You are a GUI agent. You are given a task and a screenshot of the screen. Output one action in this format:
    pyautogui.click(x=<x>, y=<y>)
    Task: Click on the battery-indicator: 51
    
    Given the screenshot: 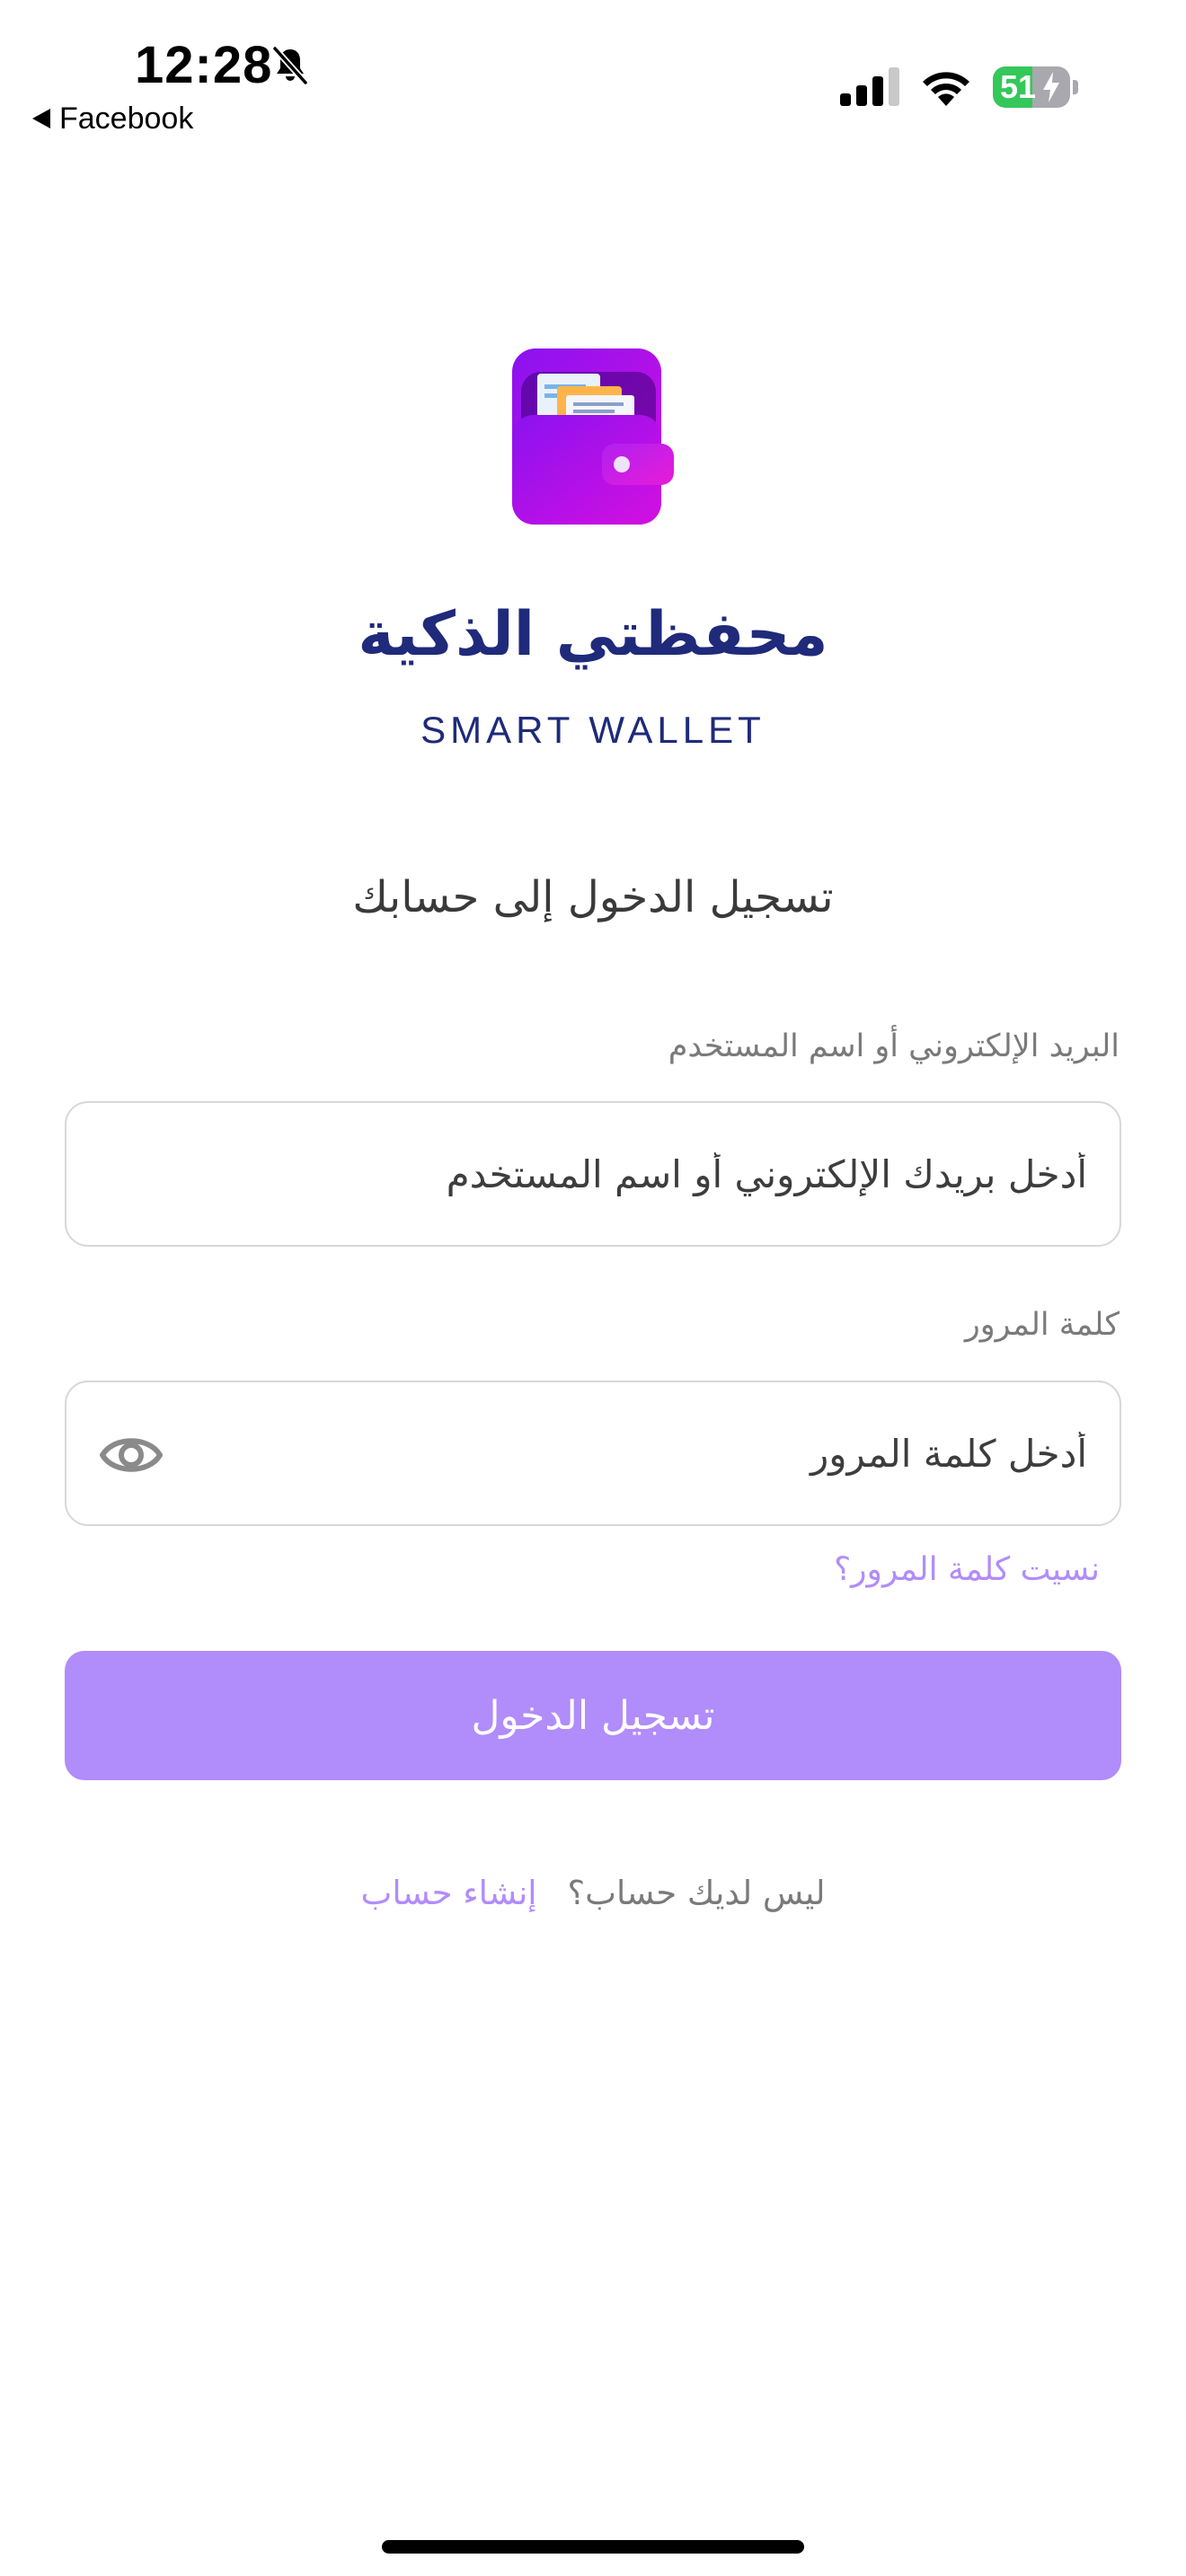 What is the action you would take?
    pyautogui.click(x=1031, y=87)
    